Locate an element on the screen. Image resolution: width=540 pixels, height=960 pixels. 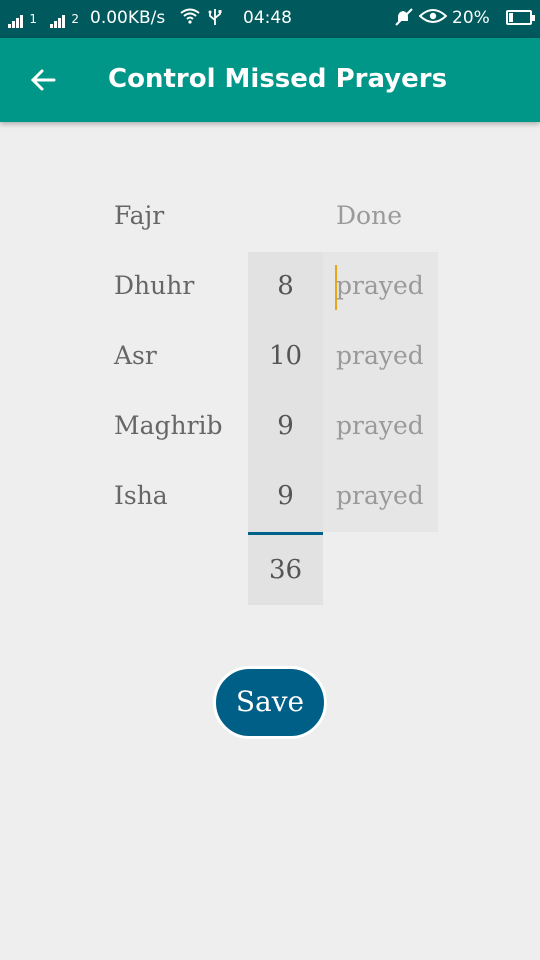
sim2-signal-icon: 2 is located at coordinates (64, 18).